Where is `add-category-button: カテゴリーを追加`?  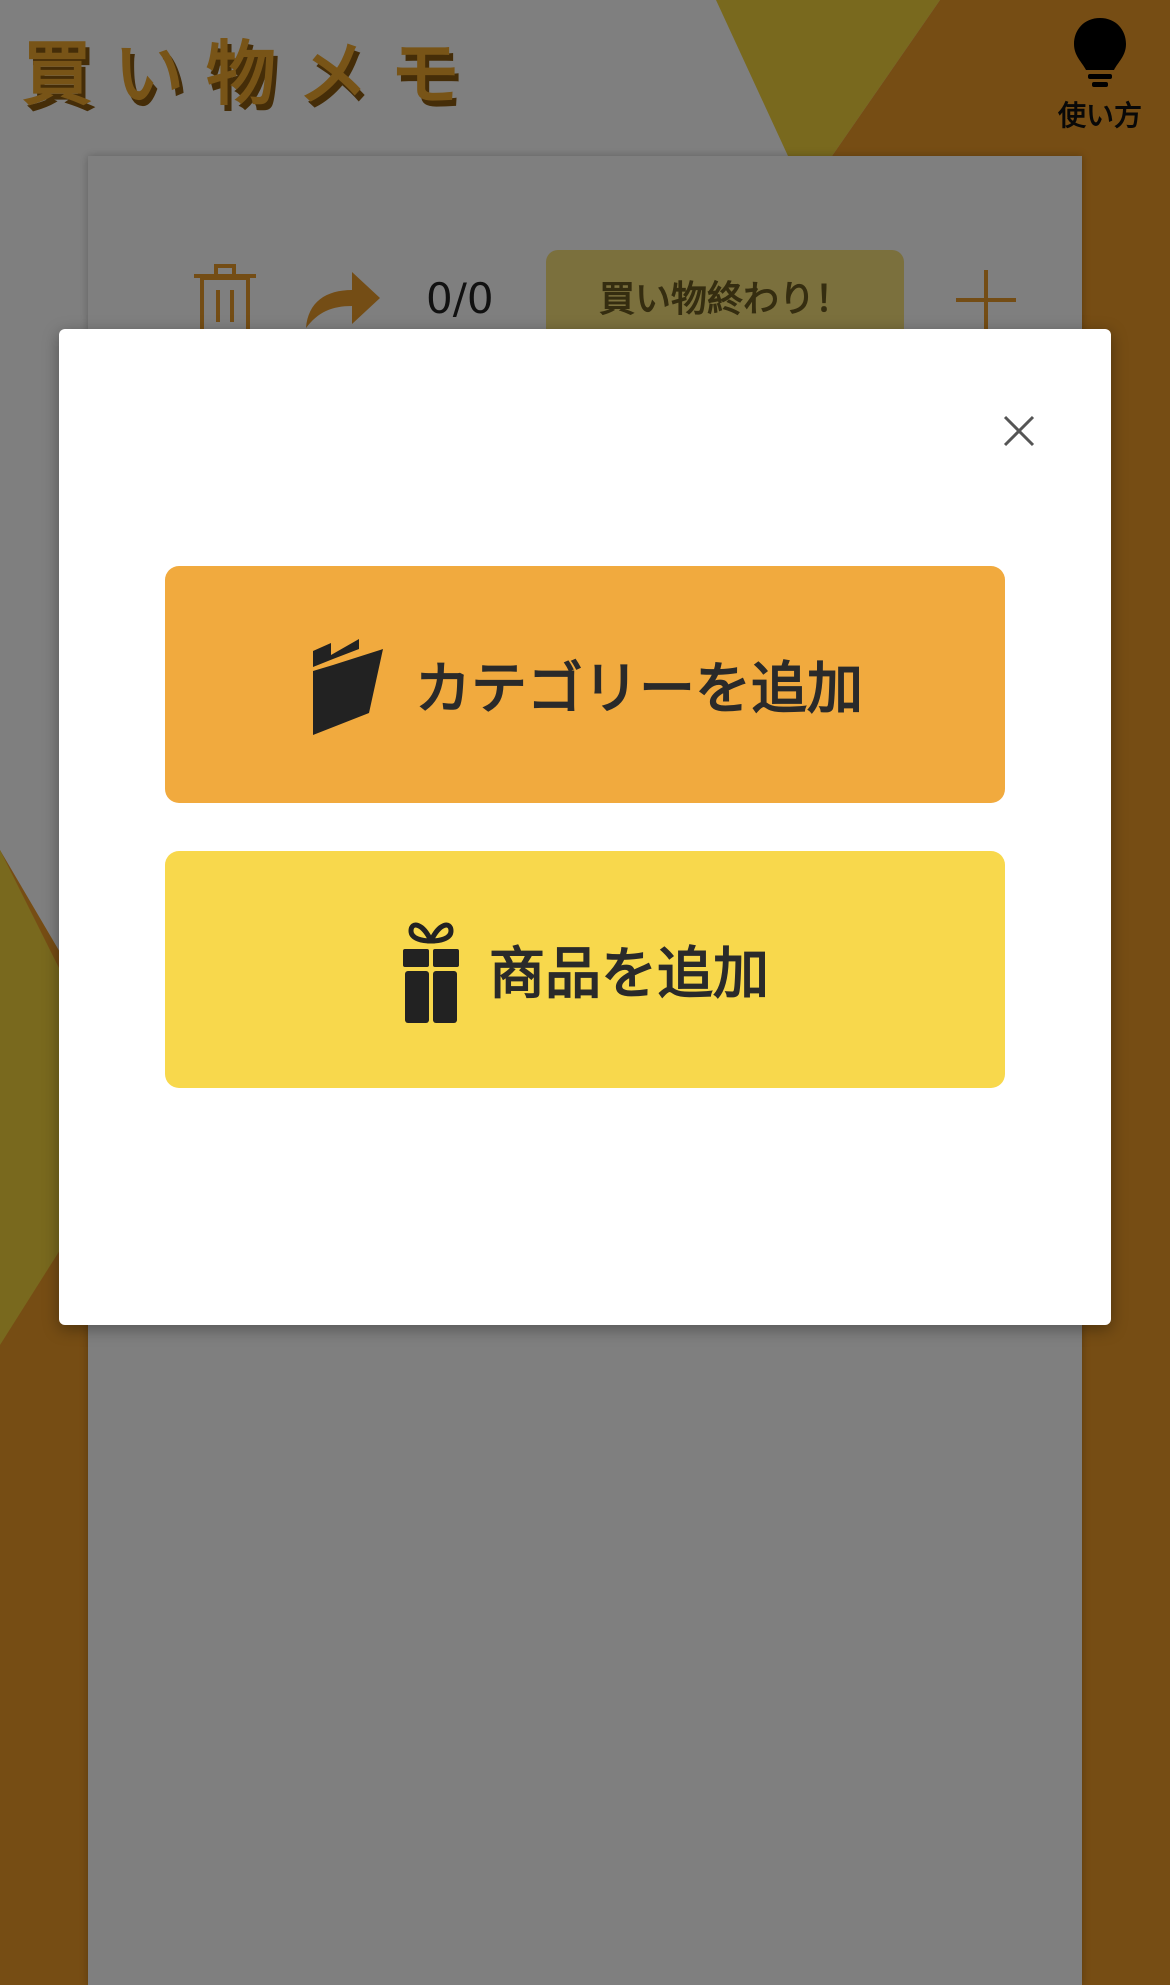
add-category-button: カテゴリーを追加 is located at coordinates (585, 684).